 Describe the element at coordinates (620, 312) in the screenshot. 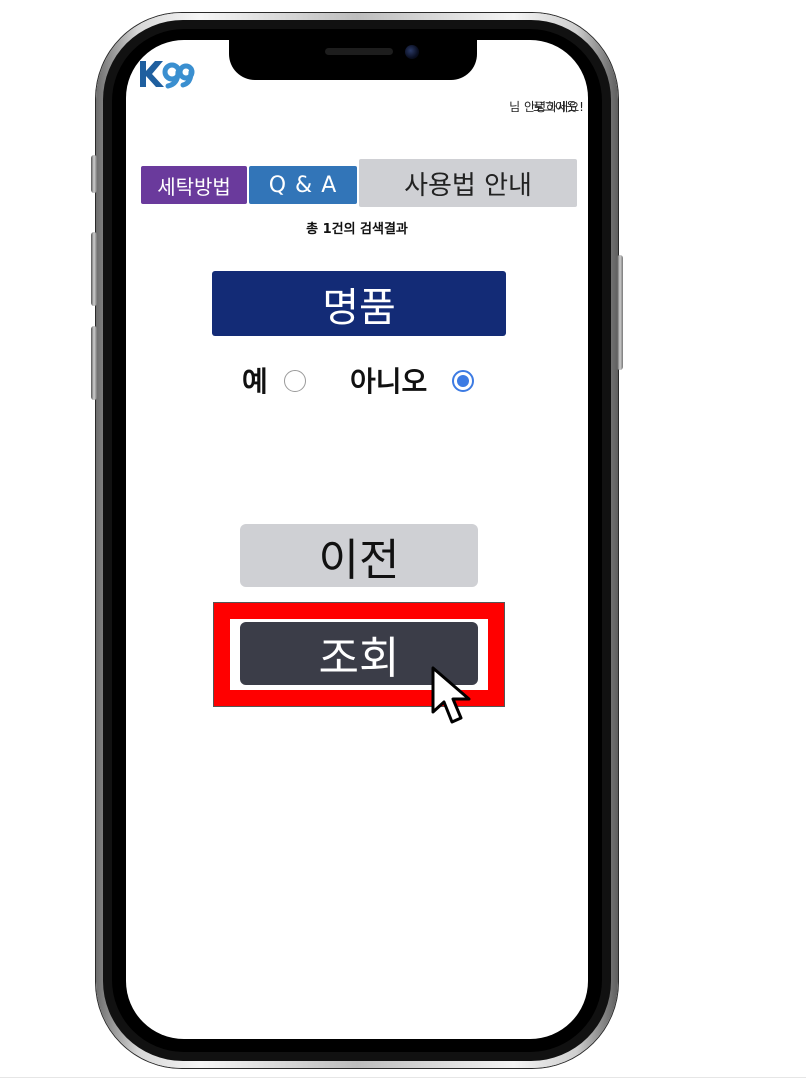

I see `power-button` at that location.